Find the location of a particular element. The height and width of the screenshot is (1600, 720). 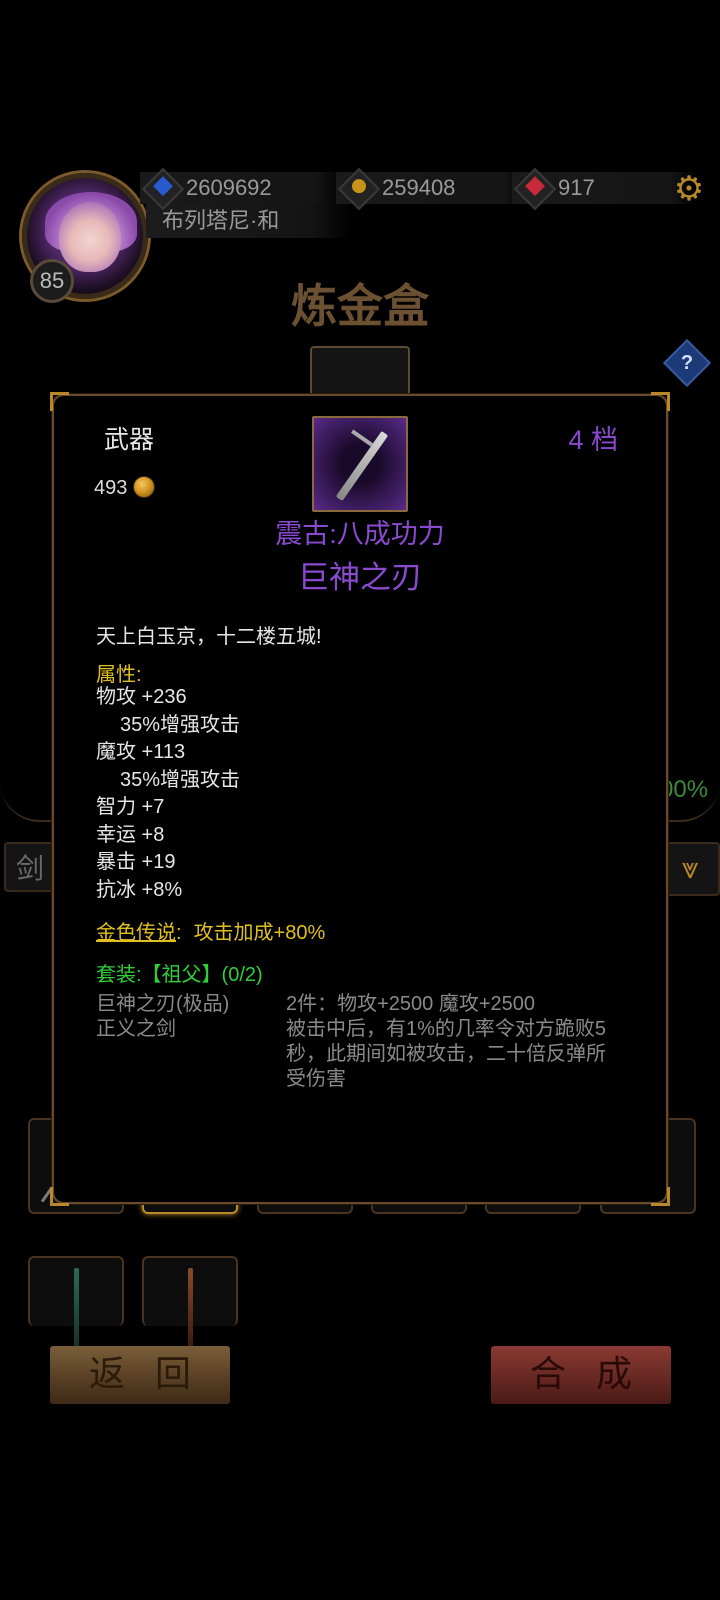

help-button: ? is located at coordinates (687, 363).